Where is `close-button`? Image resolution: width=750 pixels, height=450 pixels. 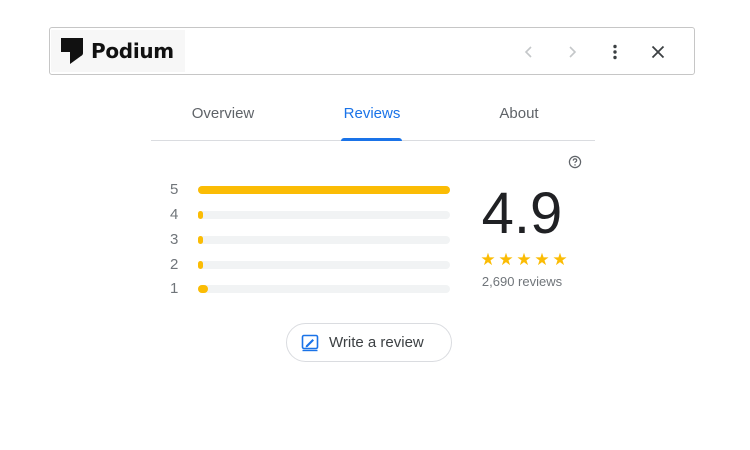 close-button is located at coordinates (658, 52).